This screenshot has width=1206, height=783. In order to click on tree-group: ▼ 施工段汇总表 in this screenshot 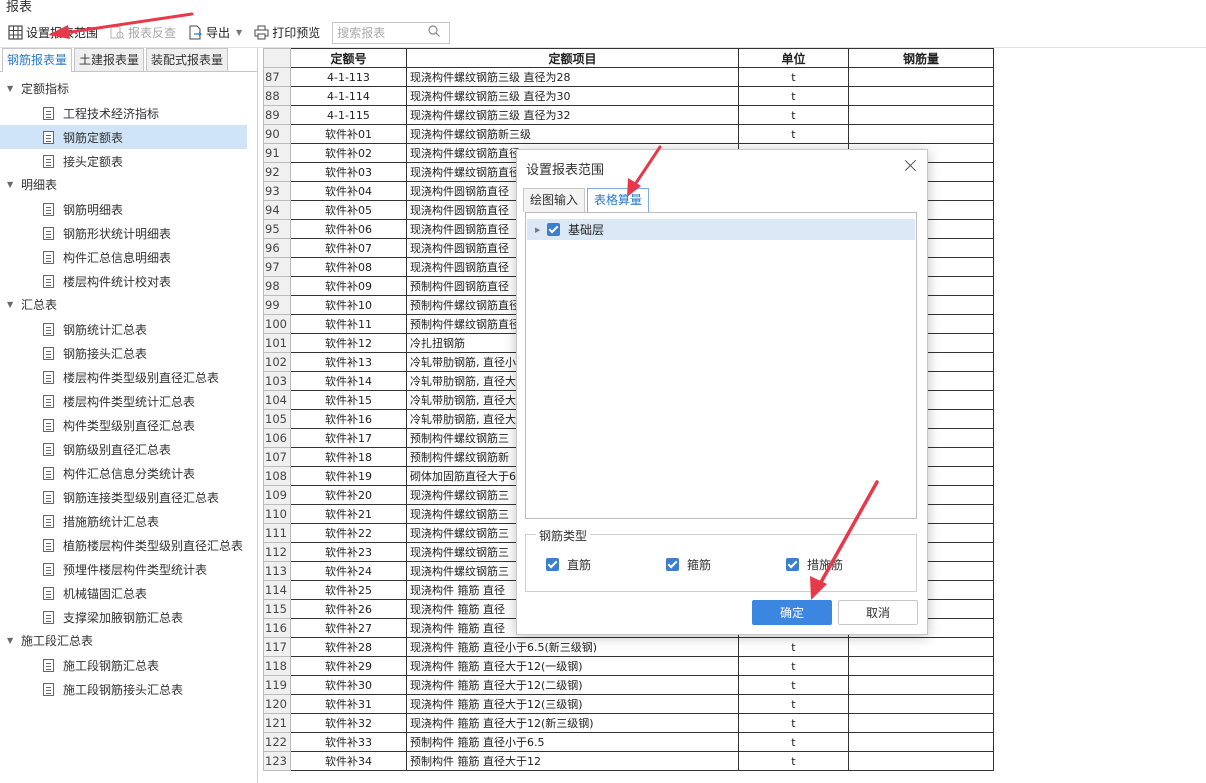, I will do `click(128, 641)`.